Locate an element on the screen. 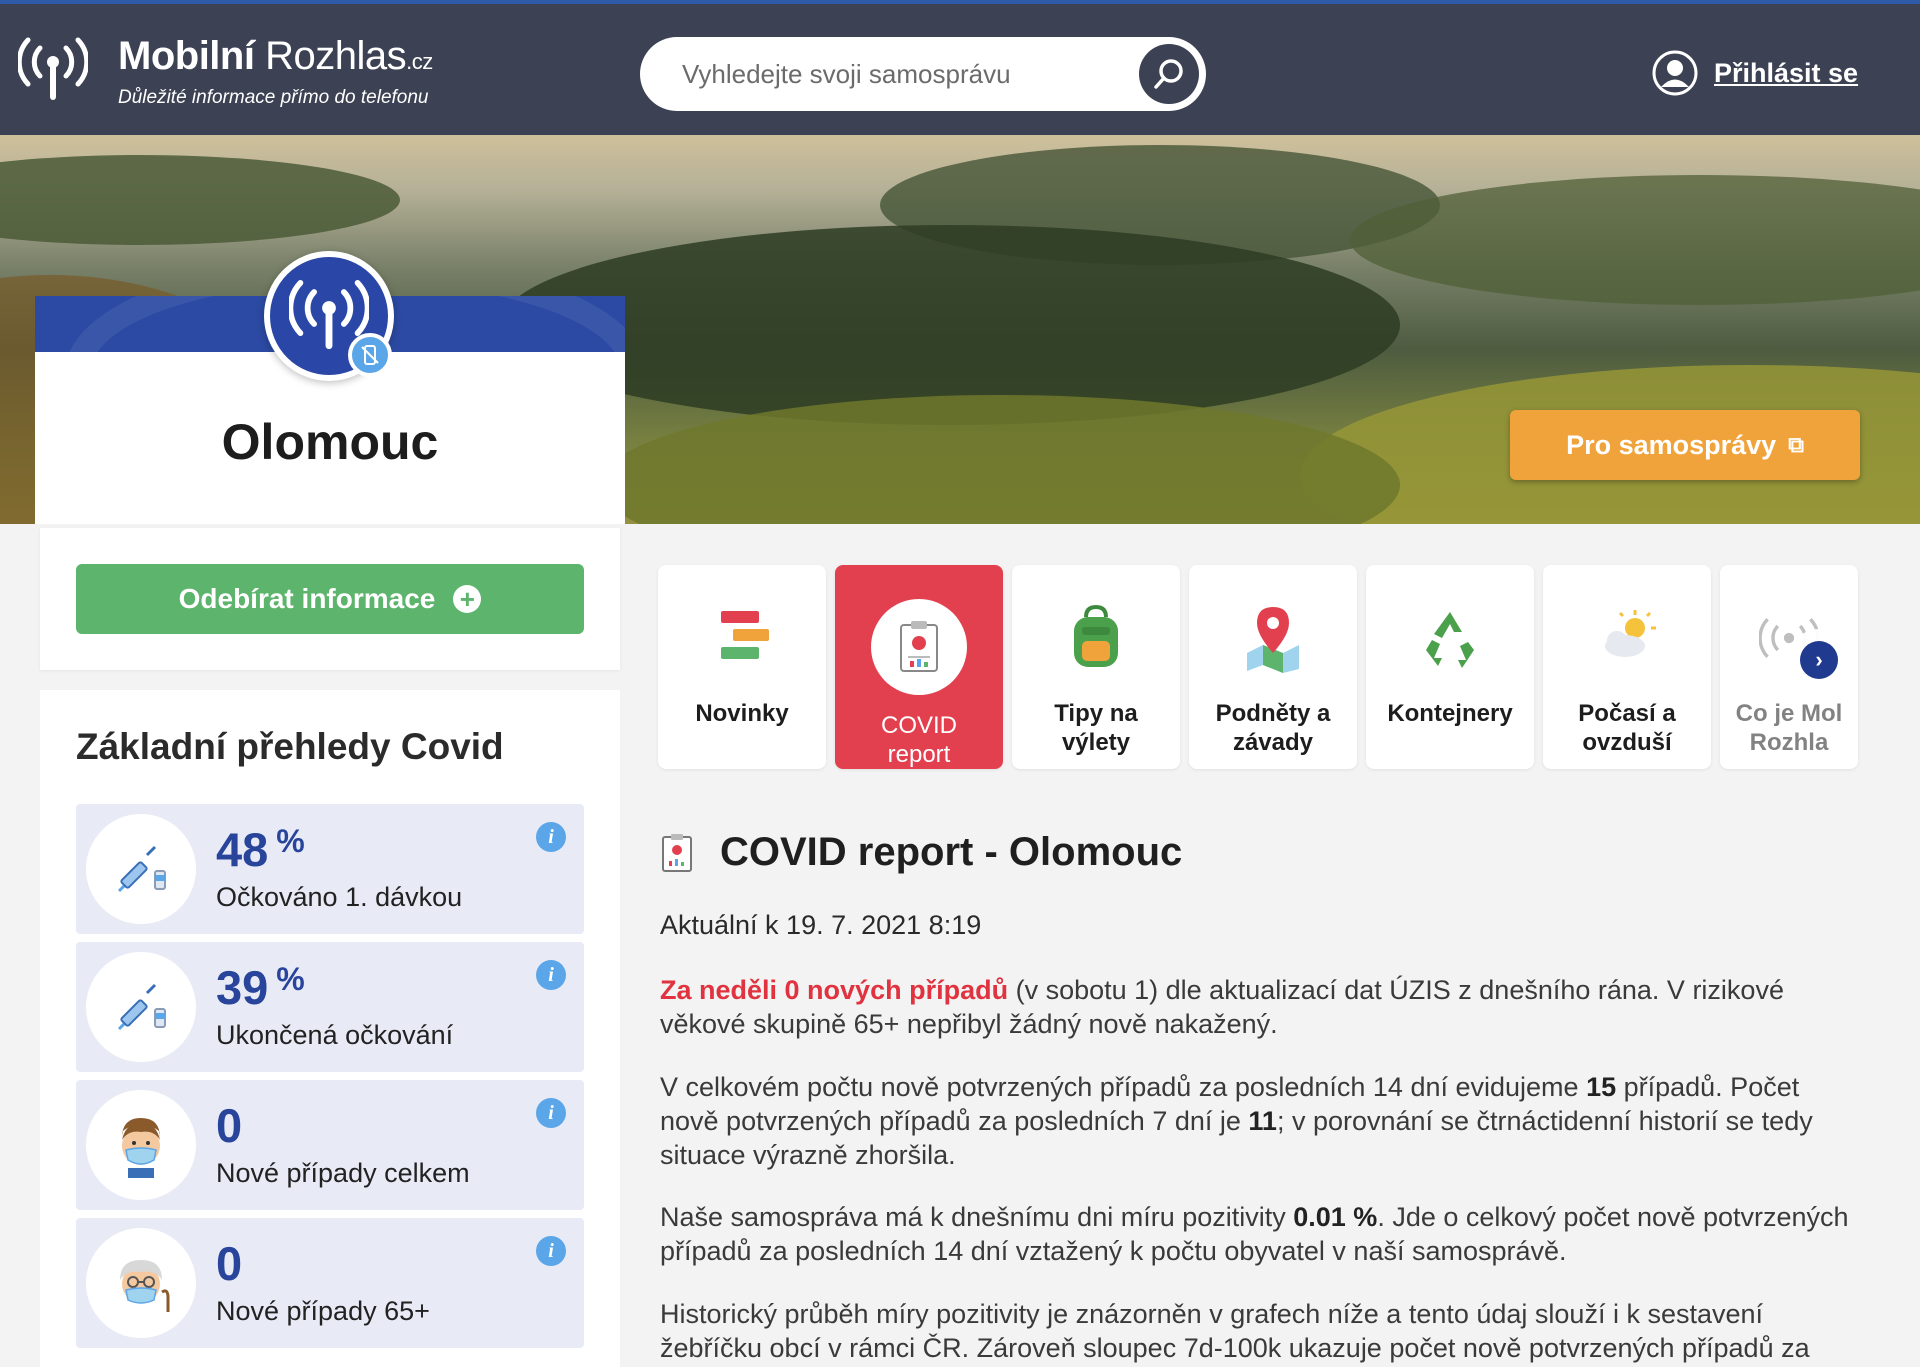  search-input is located at coordinates (902, 74).